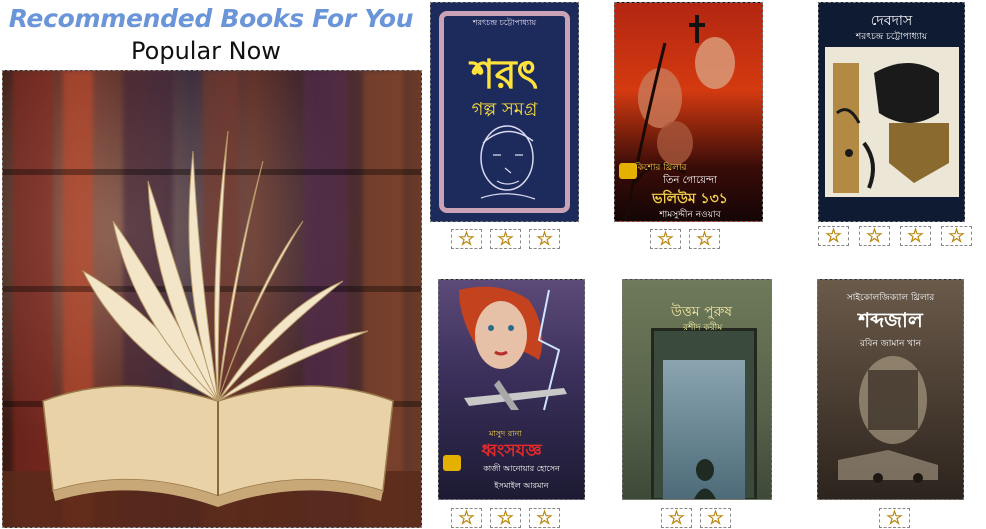 The image size is (986, 529). What do you see at coordinates (504, 112) in the screenshot?
I see `book-card-sharat: শরৎ গল্প সমগ্র শরৎচন্দ্র চট্টোপাধ্যায়` at bounding box center [504, 112].